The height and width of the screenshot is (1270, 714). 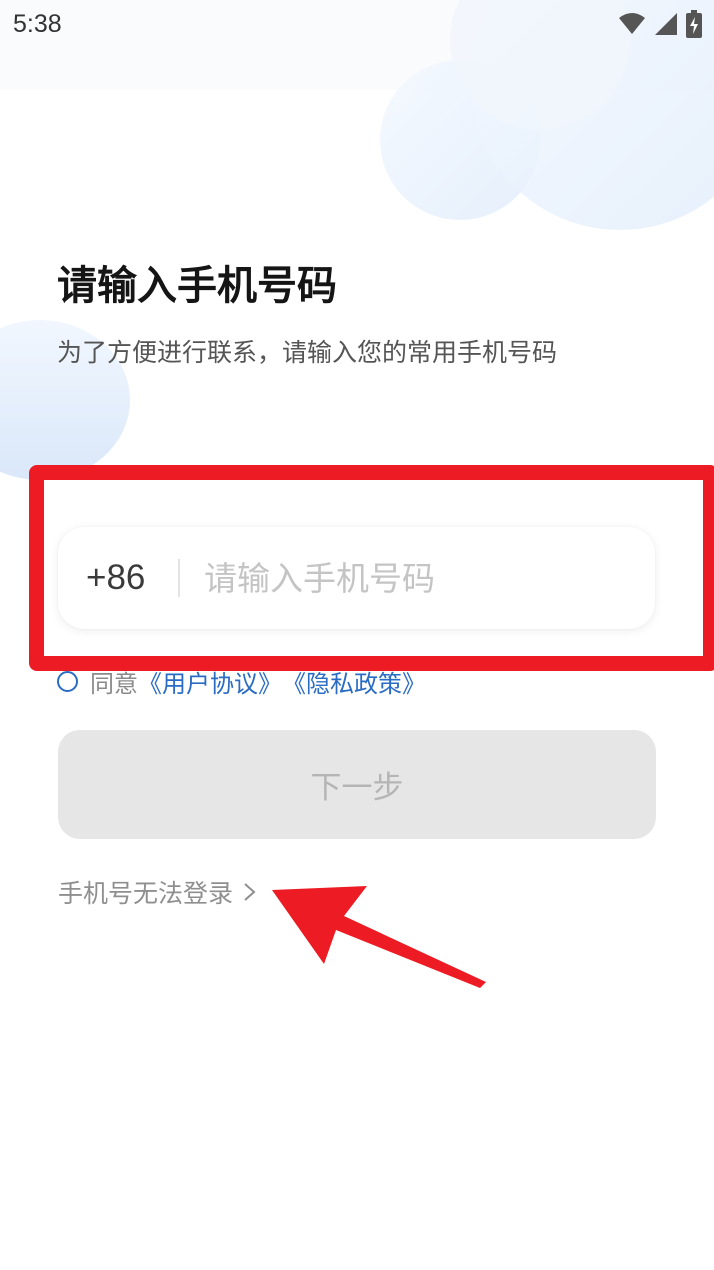 I want to click on status-bar: 5:38, so click(x=357, y=24).